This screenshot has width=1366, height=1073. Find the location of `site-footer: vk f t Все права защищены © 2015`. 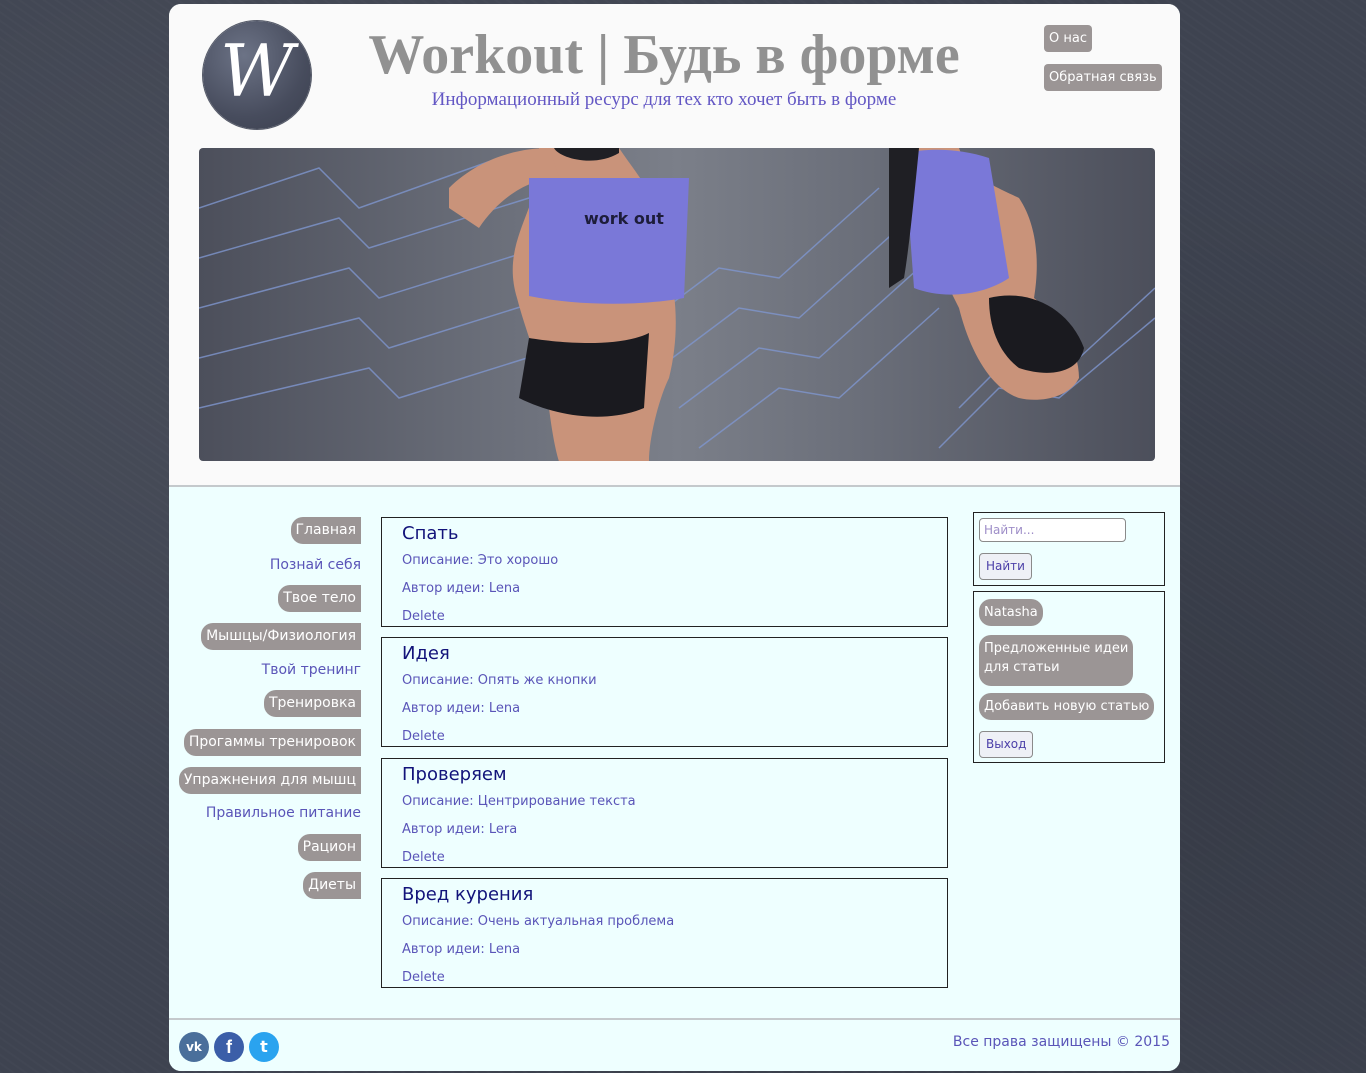

site-footer: vk f t Все права защищены © 2015 is located at coordinates (674, 1044).